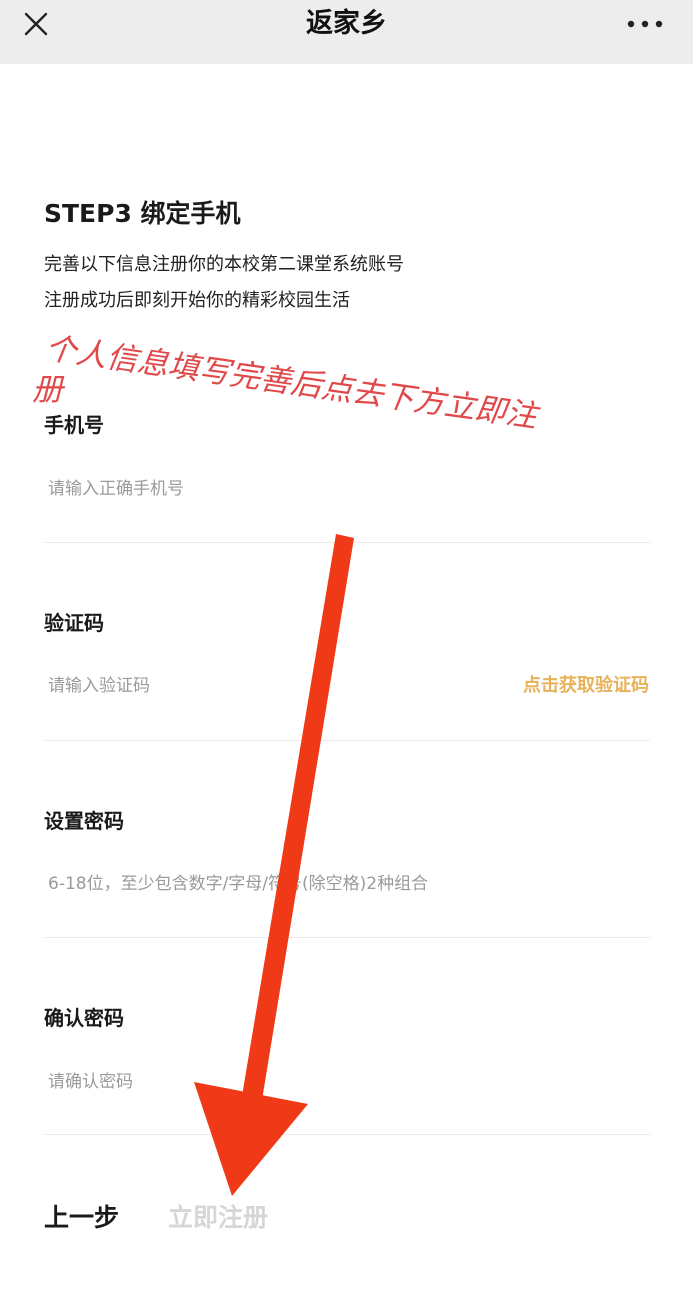  I want to click on step-description-line1: 完善以下信息注册你的本校第二课堂系统账号, so click(224, 264).